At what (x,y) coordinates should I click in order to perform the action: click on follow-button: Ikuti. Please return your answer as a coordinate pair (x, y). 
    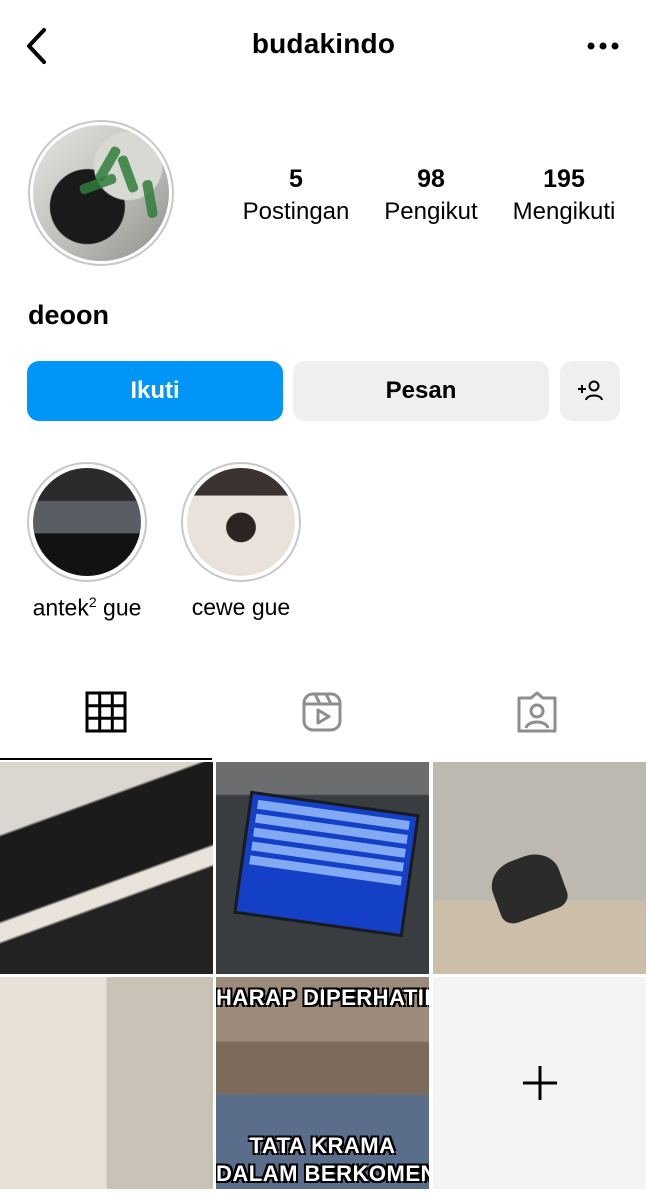
    Looking at the image, I should click on (155, 391).